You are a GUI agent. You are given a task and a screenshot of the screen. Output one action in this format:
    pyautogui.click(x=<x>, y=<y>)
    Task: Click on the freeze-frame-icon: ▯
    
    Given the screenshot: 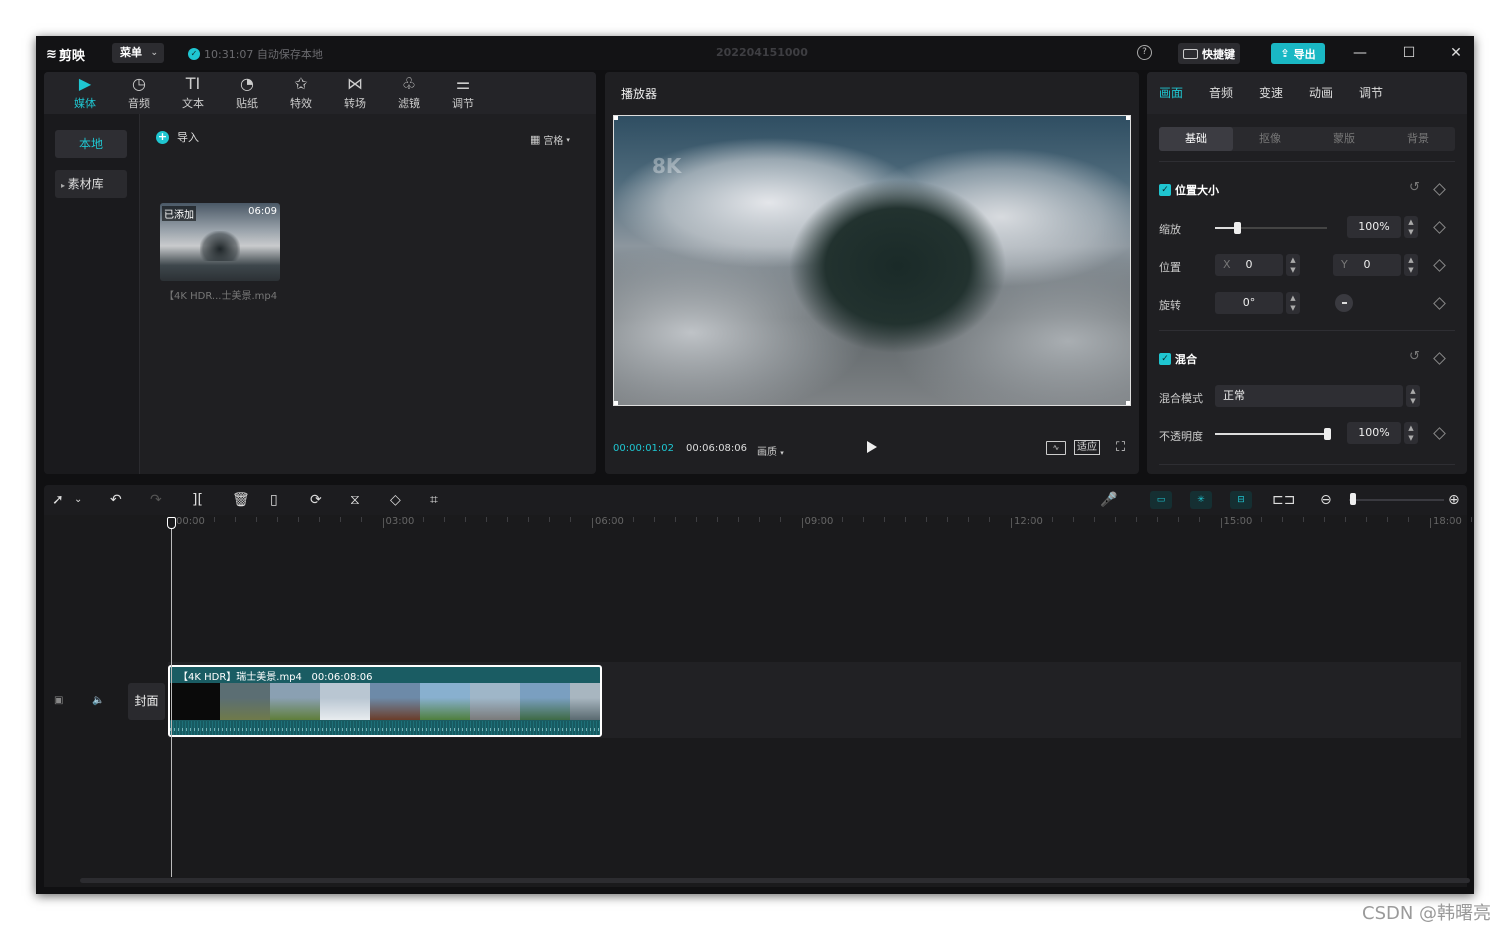 What is the action you would take?
    pyautogui.click(x=274, y=500)
    